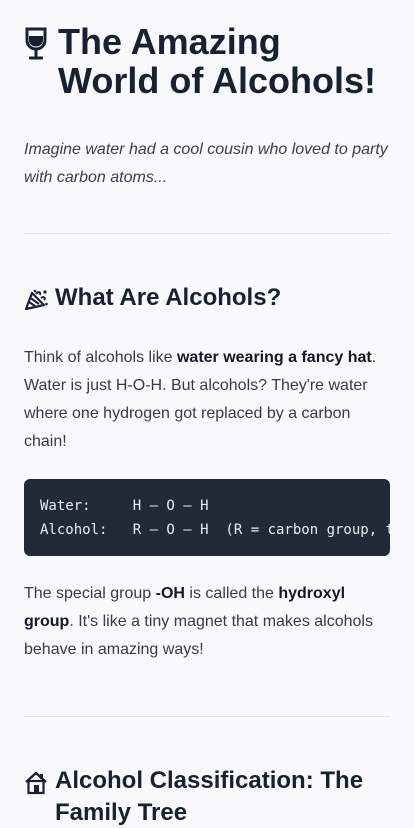 The image size is (414, 828). What do you see at coordinates (124, 506) in the screenshot?
I see `code-line-water: Water: H — O — H` at bounding box center [124, 506].